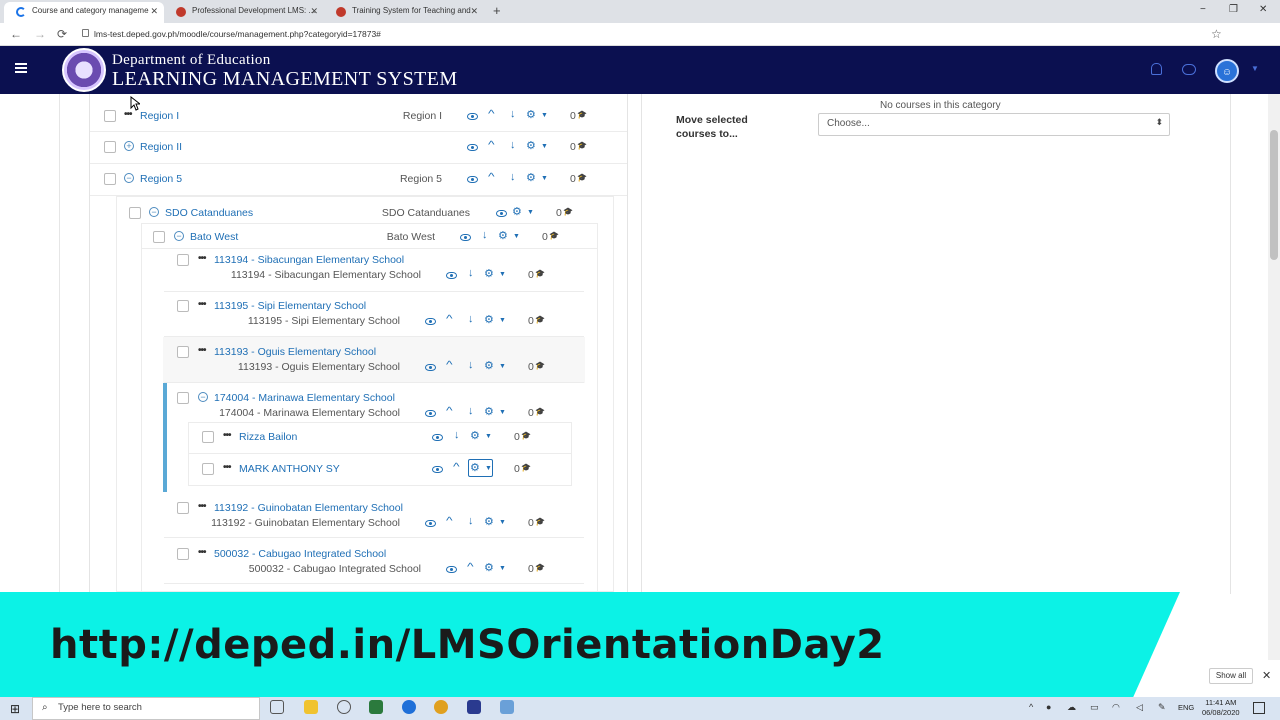 This screenshot has height=720, width=1280. What do you see at coordinates (40, 34) in the screenshot?
I see `forward-button: →` at bounding box center [40, 34].